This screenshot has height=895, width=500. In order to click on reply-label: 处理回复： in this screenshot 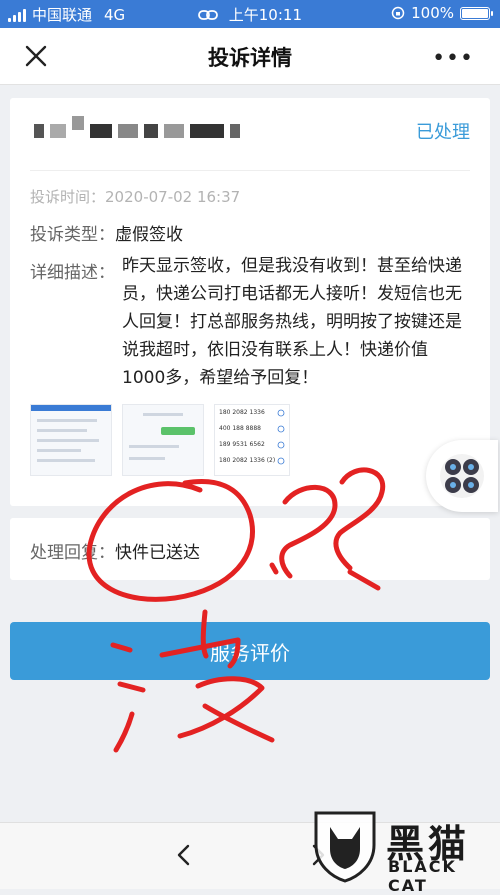, I will do `click(72, 553)`.